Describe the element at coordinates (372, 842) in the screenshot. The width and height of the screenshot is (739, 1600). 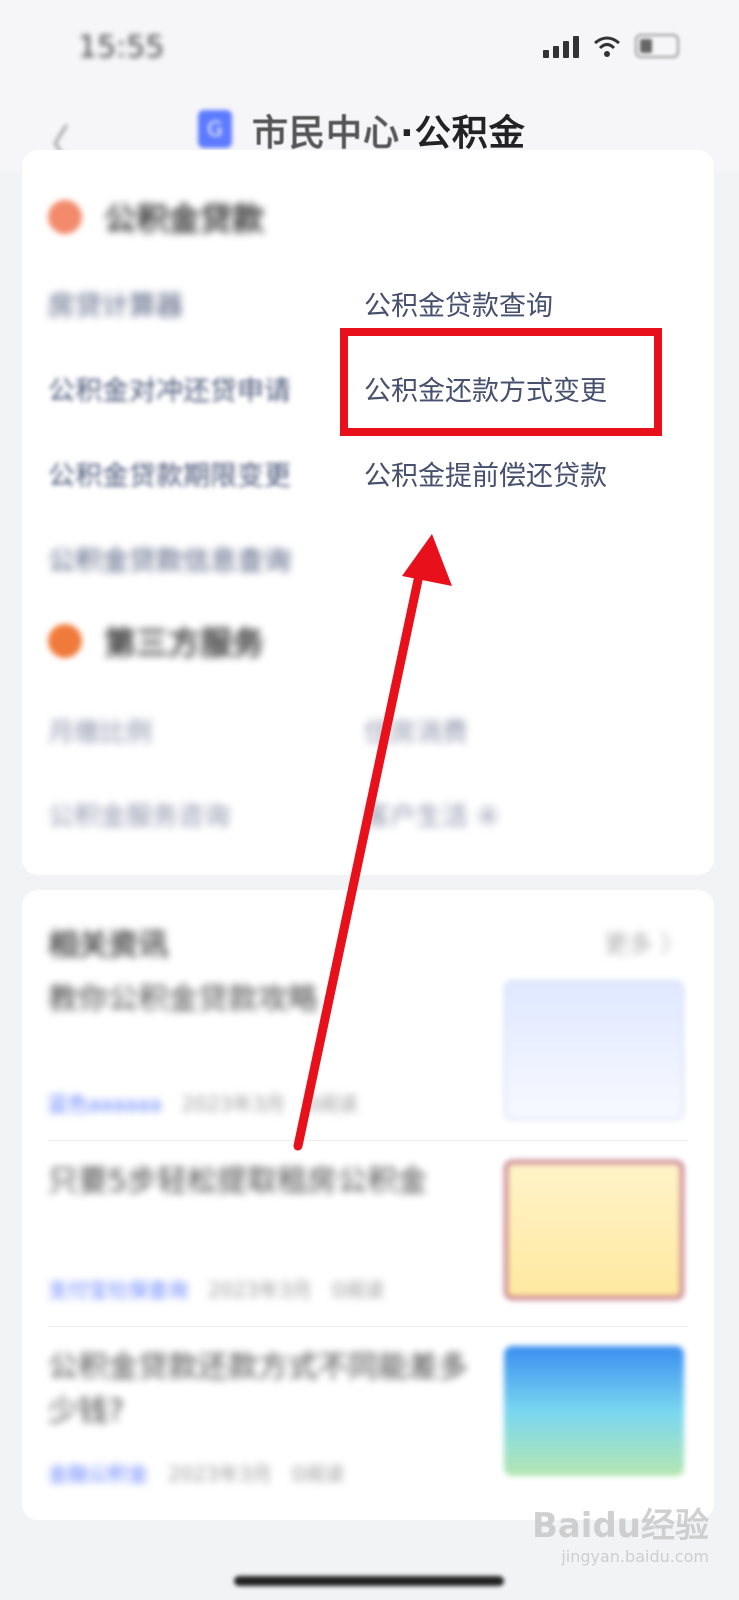
I see `annotation-arrow-icon` at that location.